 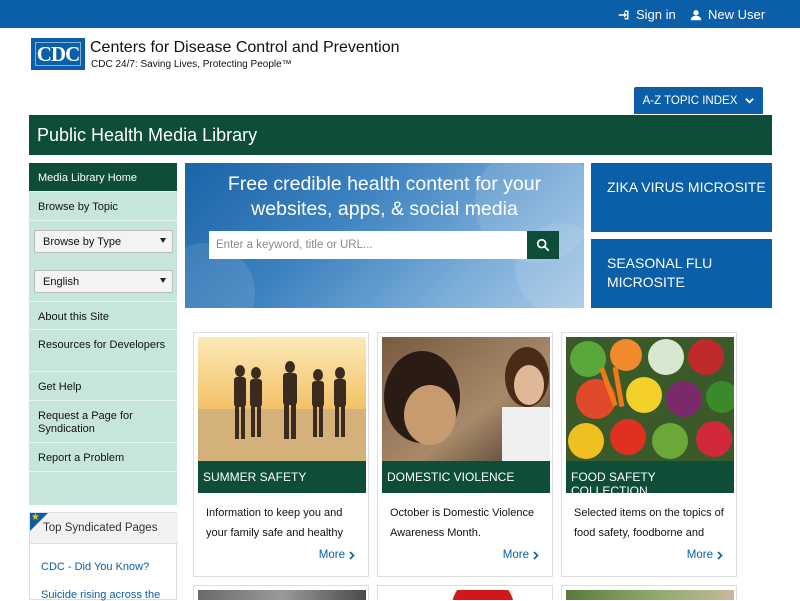 I want to click on flu-microsite-tile: SEASONAL FLU MICROSITE, so click(x=681, y=273).